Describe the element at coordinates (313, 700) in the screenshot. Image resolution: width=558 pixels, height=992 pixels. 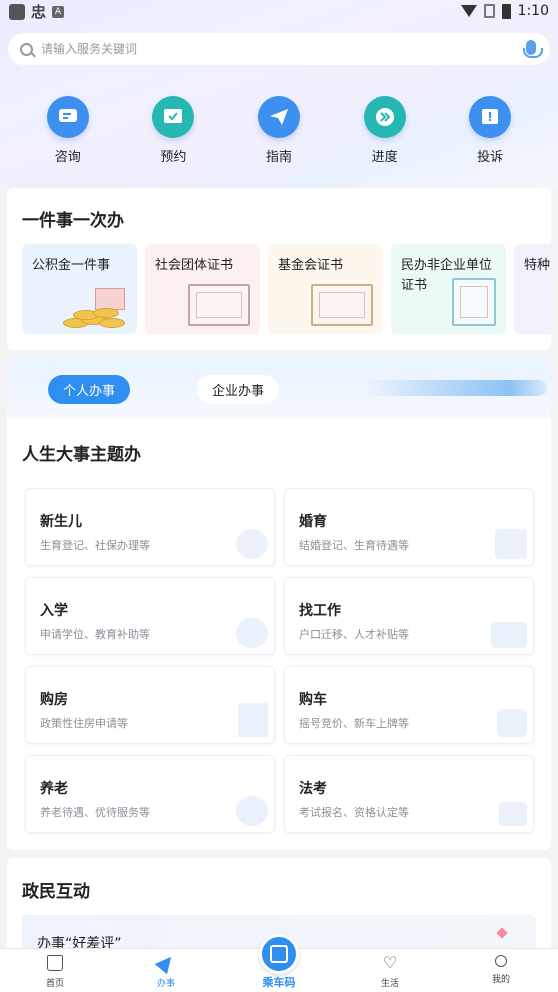
I see `life-event-name: 购车` at that location.